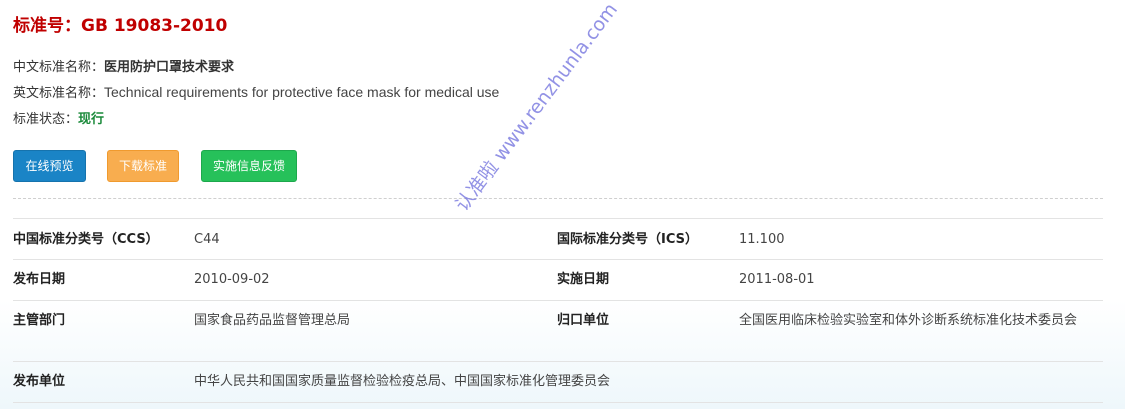 The width and height of the screenshot is (1125, 409). What do you see at coordinates (207, 239) in the screenshot?
I see `ccs-value: C44` at bounding box center [207, 239].